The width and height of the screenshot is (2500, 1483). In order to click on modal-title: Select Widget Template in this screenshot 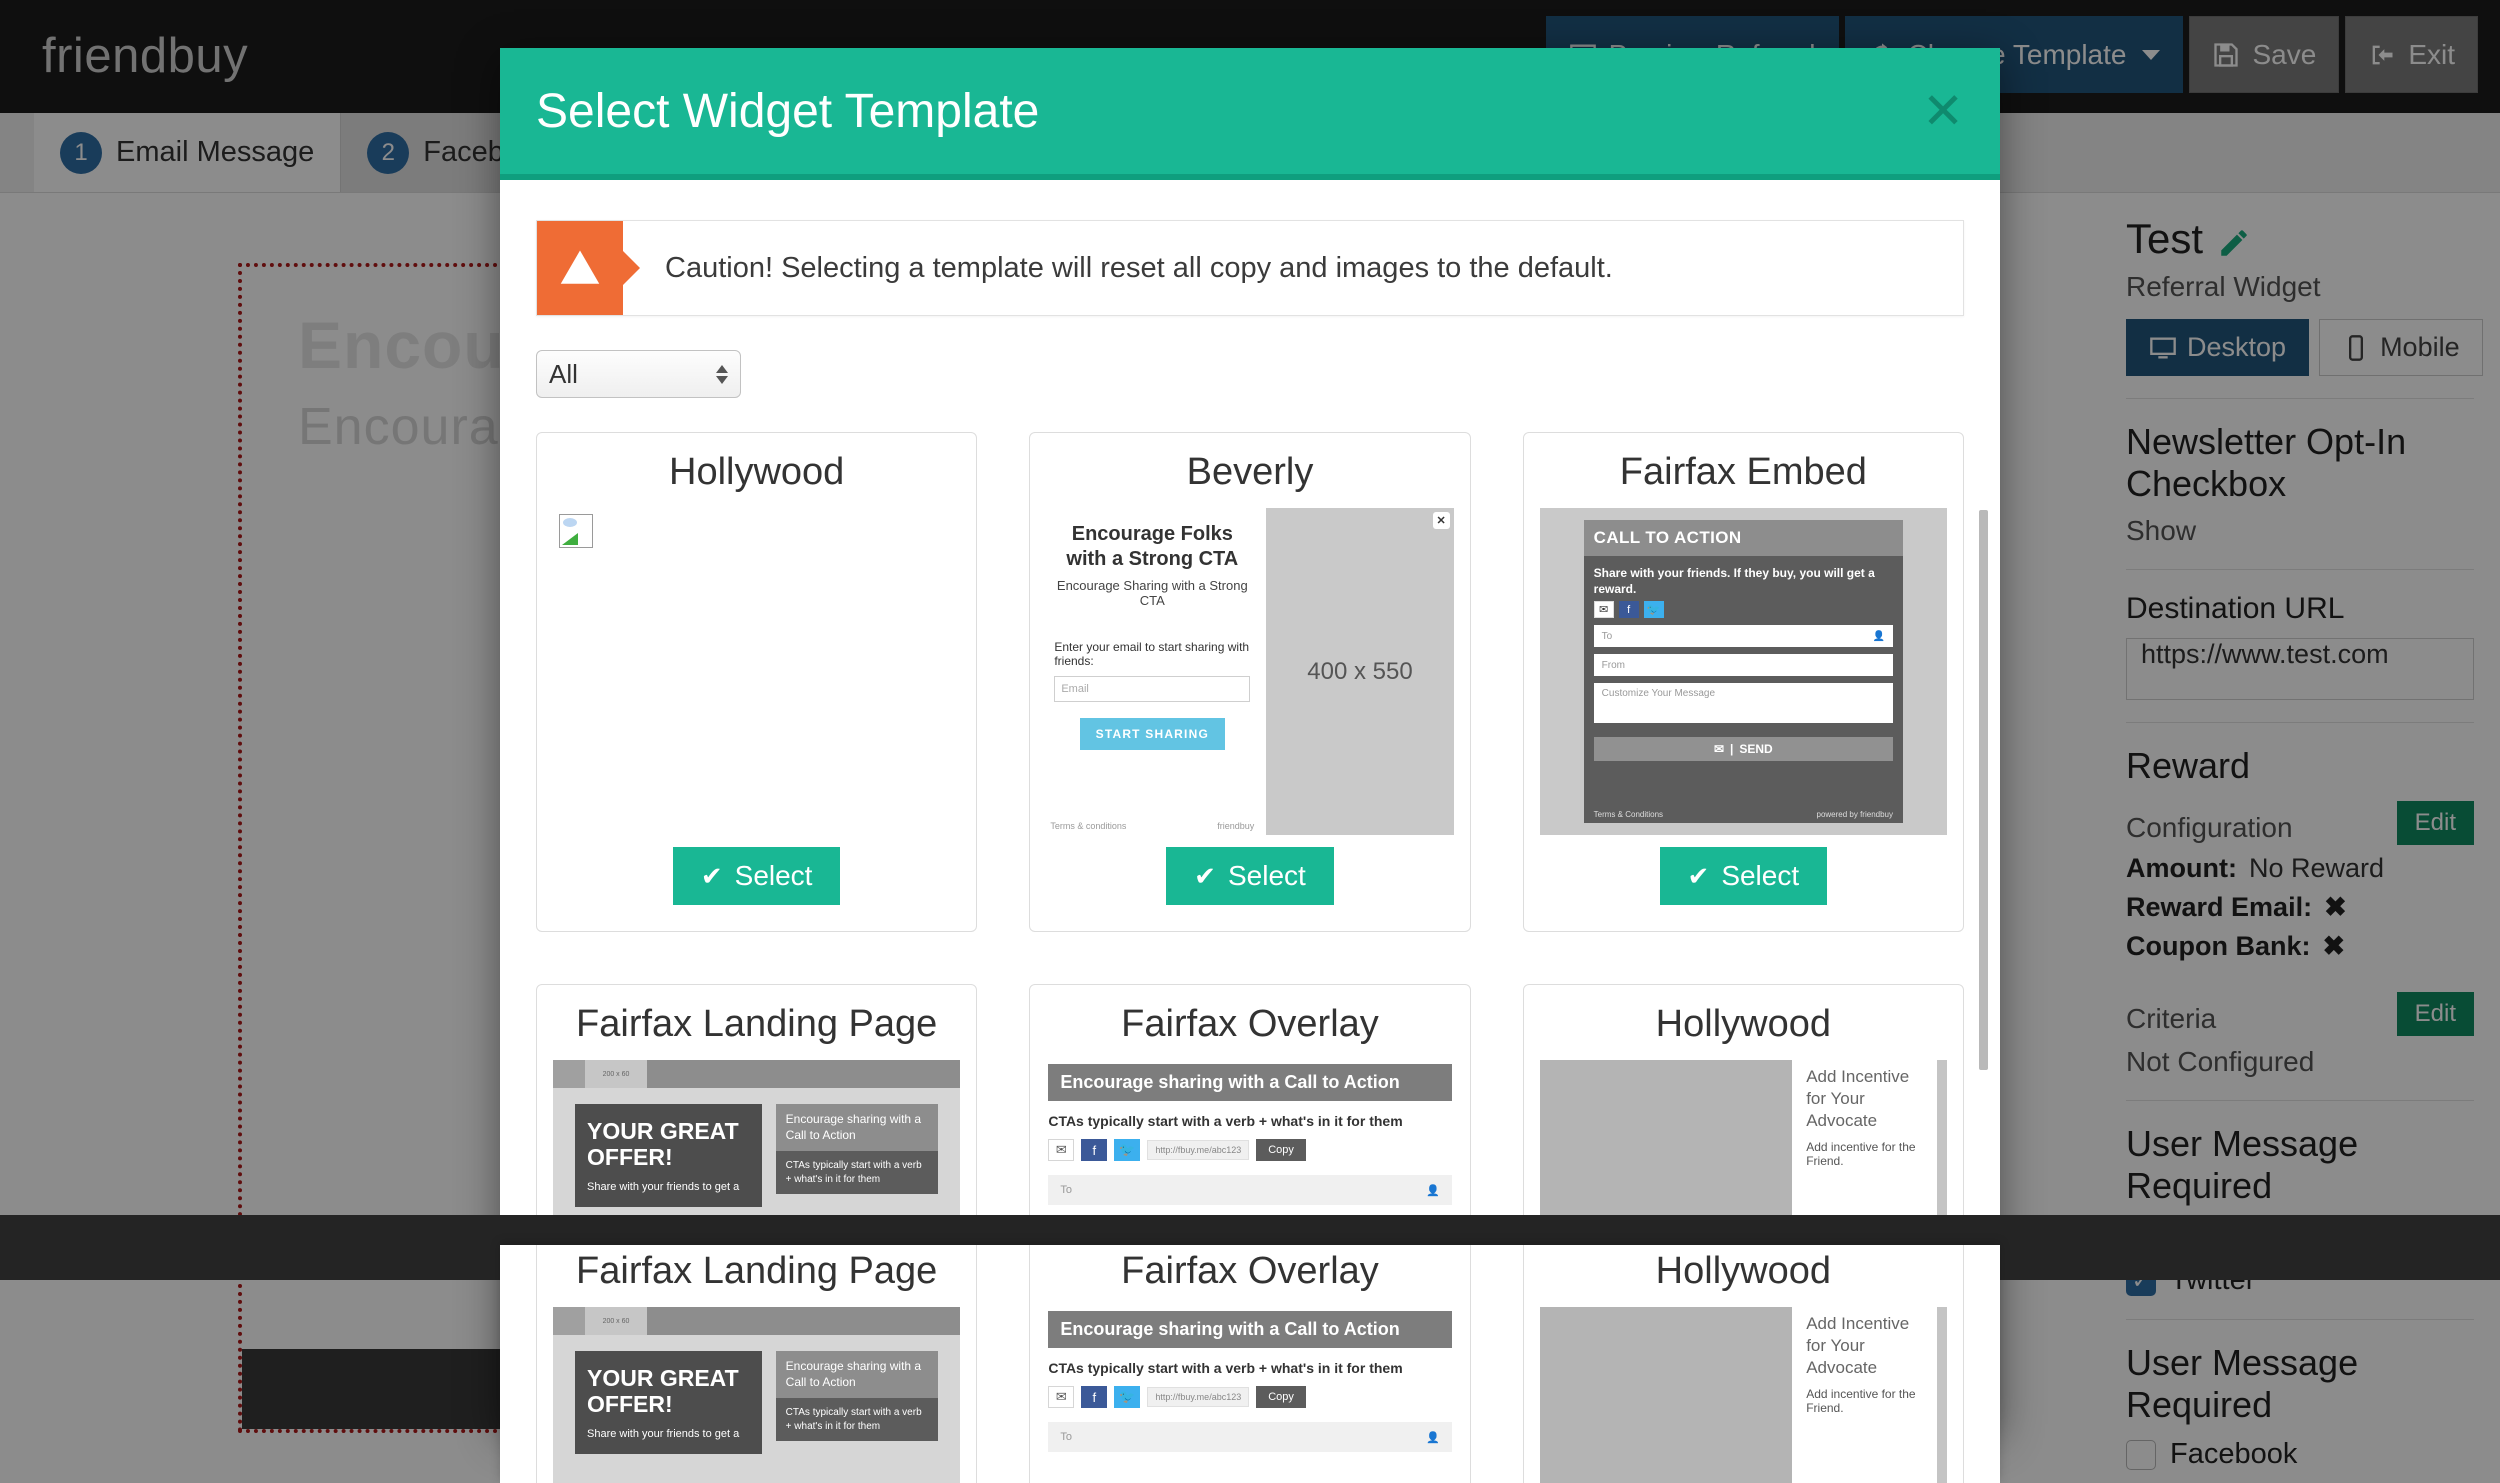, I will do `click(788, 111)`.